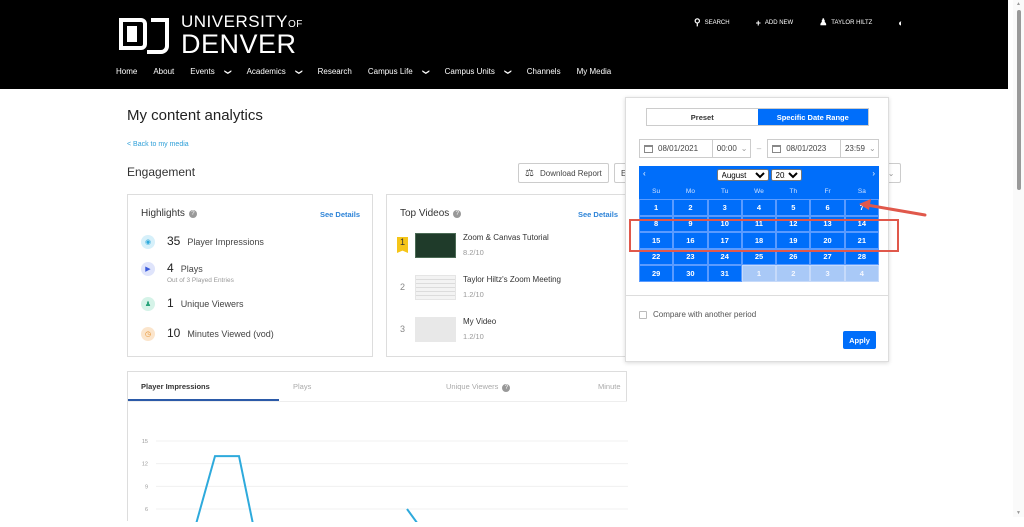  Describe the element at coordinates (479, 287) in the screenshot. I see `top-video-item: 2 Taylor Hiltz's Zoom Meeting 1.2/10` at that location.